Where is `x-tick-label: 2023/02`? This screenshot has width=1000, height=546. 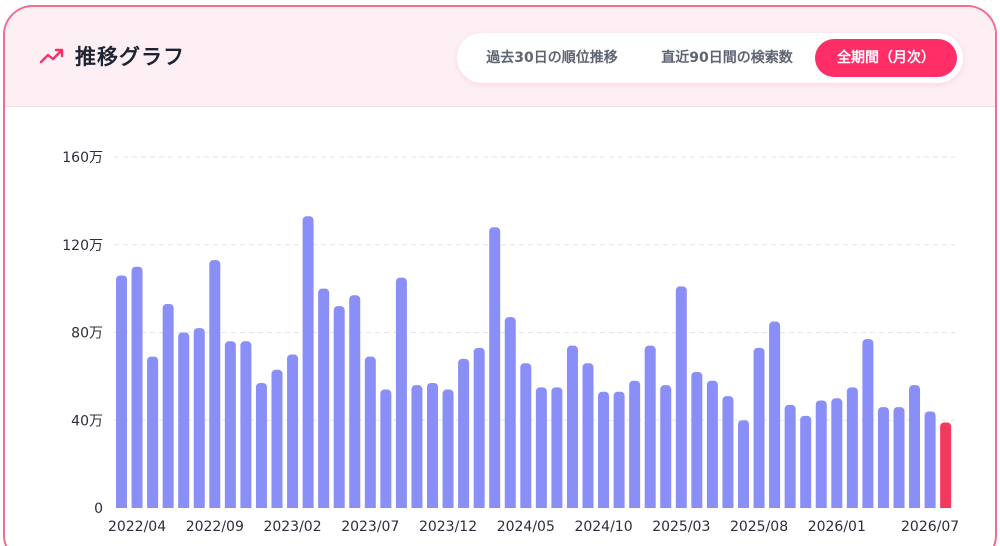
x-tick-label: 2023/02 is located at coordinates (292, 527).